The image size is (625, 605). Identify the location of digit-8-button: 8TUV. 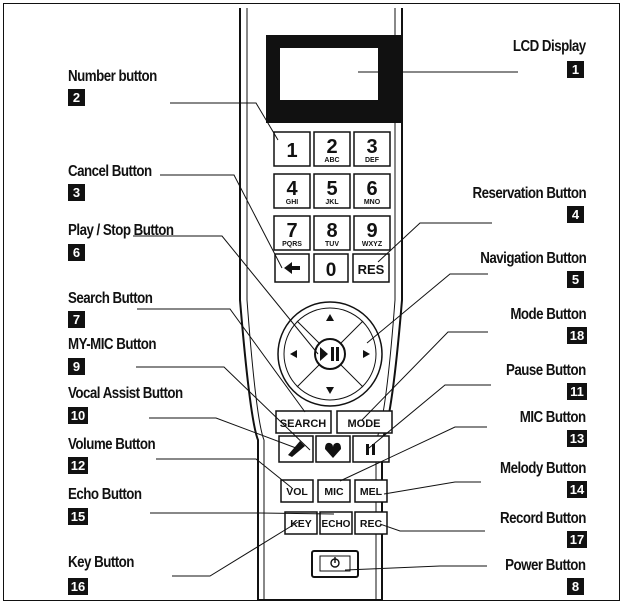
(332, 233).